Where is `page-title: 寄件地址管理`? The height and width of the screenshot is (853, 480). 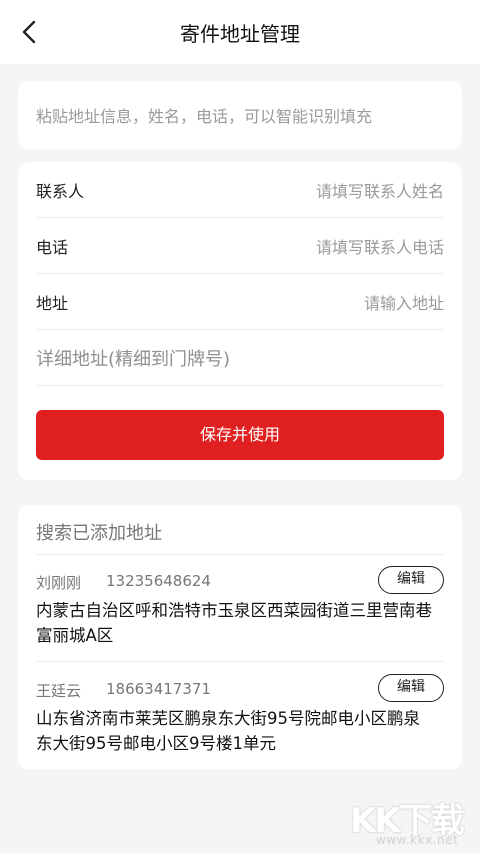 page-title: 寄件地址管理 is located at coordinates (240, 34).